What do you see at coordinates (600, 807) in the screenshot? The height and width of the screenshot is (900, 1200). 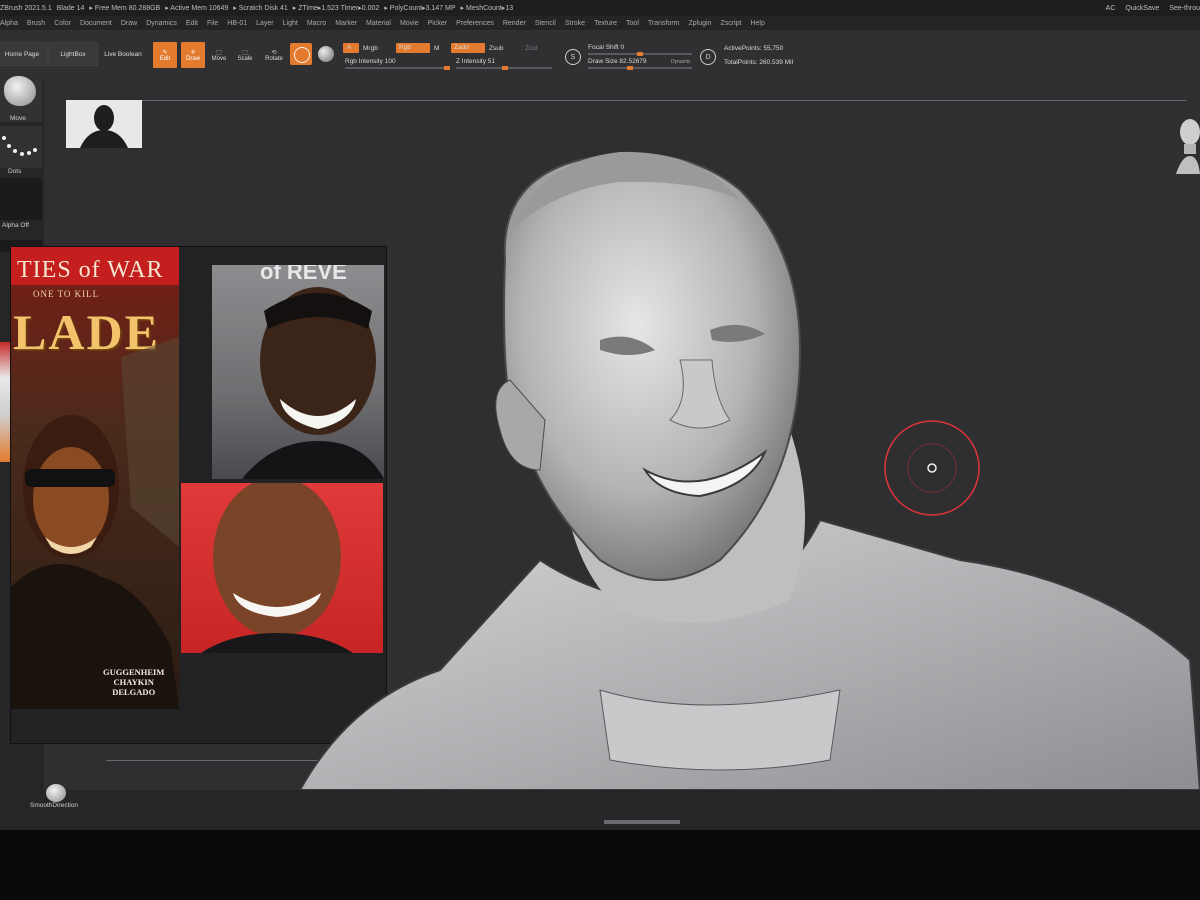 I see `bottom-tray: SmoothDirection` at bounding box center [600, 807].